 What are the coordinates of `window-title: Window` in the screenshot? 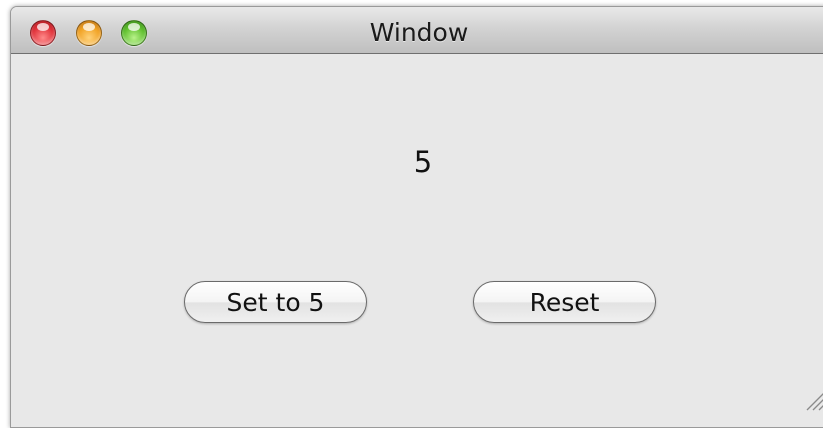 It's located at (419, 32).